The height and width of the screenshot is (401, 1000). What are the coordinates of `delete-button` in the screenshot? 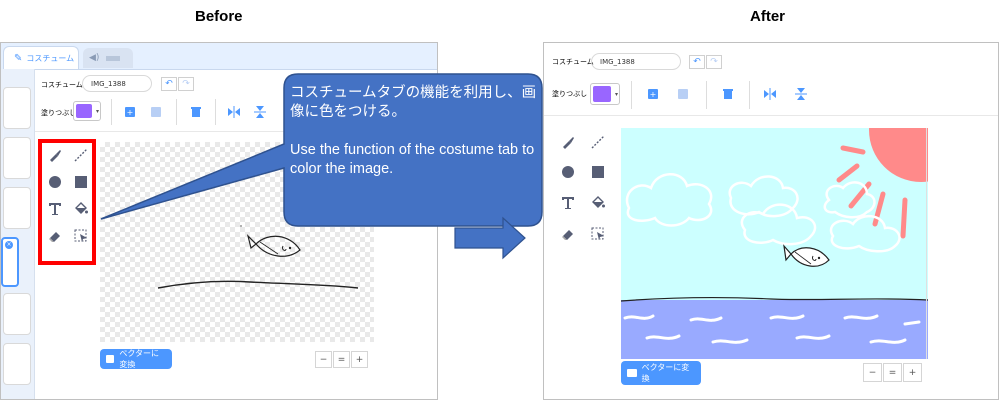 It's located at (728, 94).